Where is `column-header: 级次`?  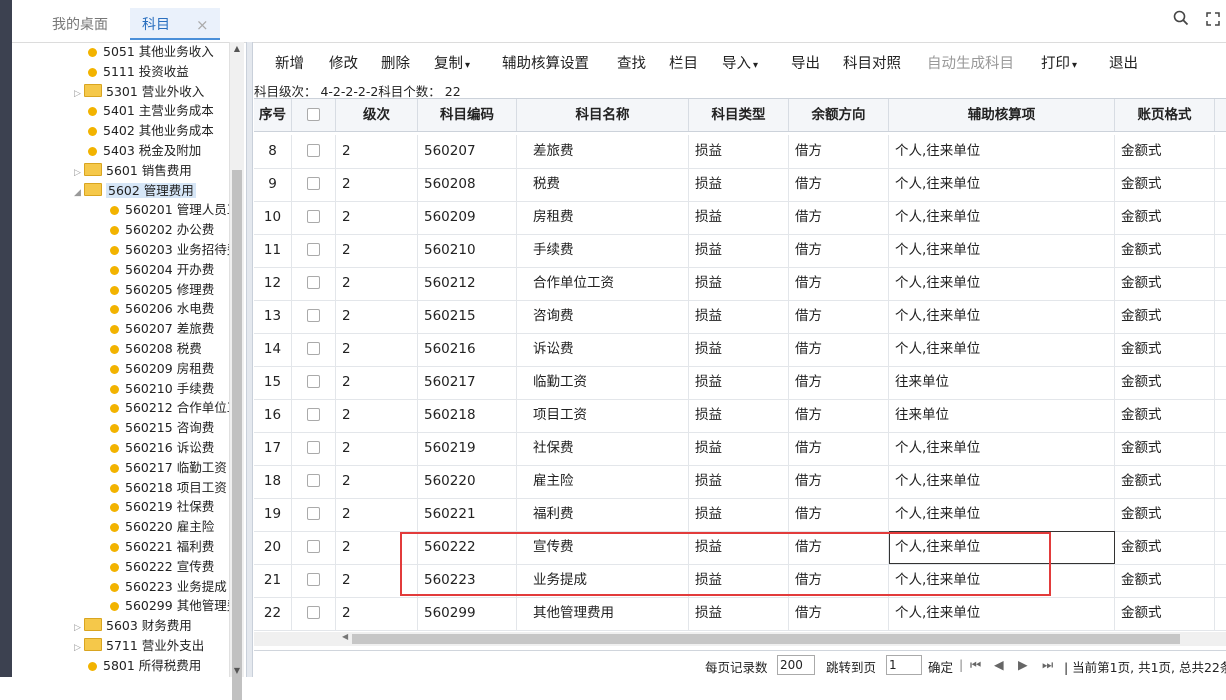
column-header: 级次 is located at coordinates (377, 115).